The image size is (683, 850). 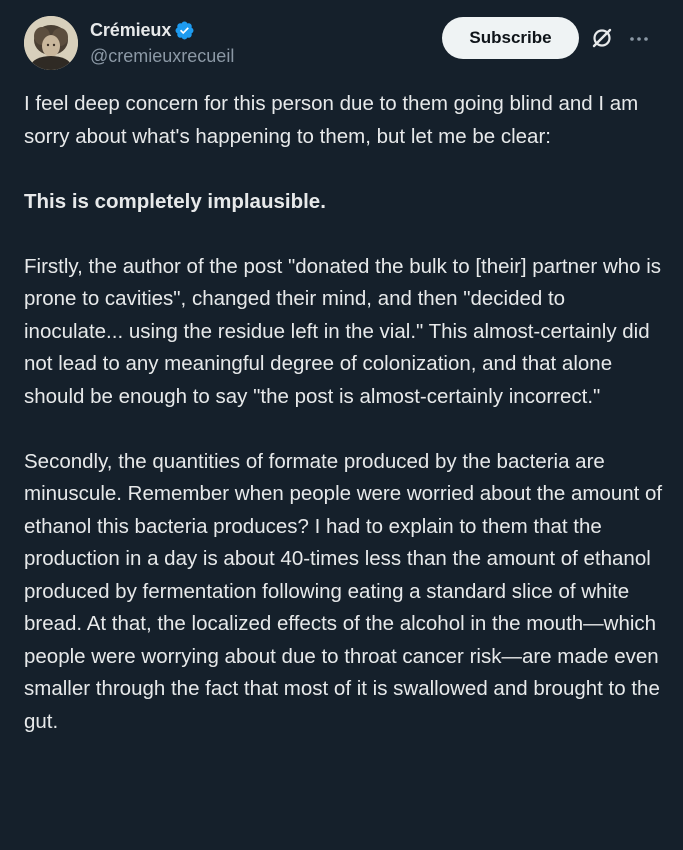 What do you see at coordinates (343, 44) in the screenshot?
I see `post-header: Crémieux @cremieuxrecueil Subscribe` at bounding box center [343, 44].